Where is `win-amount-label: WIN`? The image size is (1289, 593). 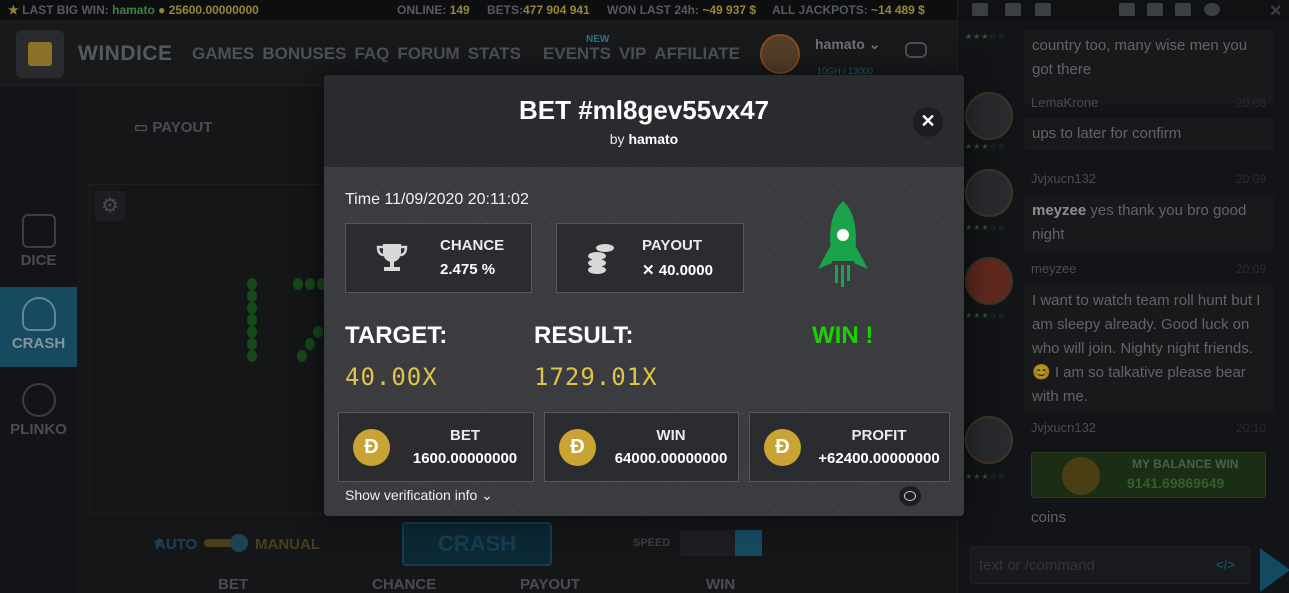
win-amount-label: WIN is located at coordinates (671, 435).